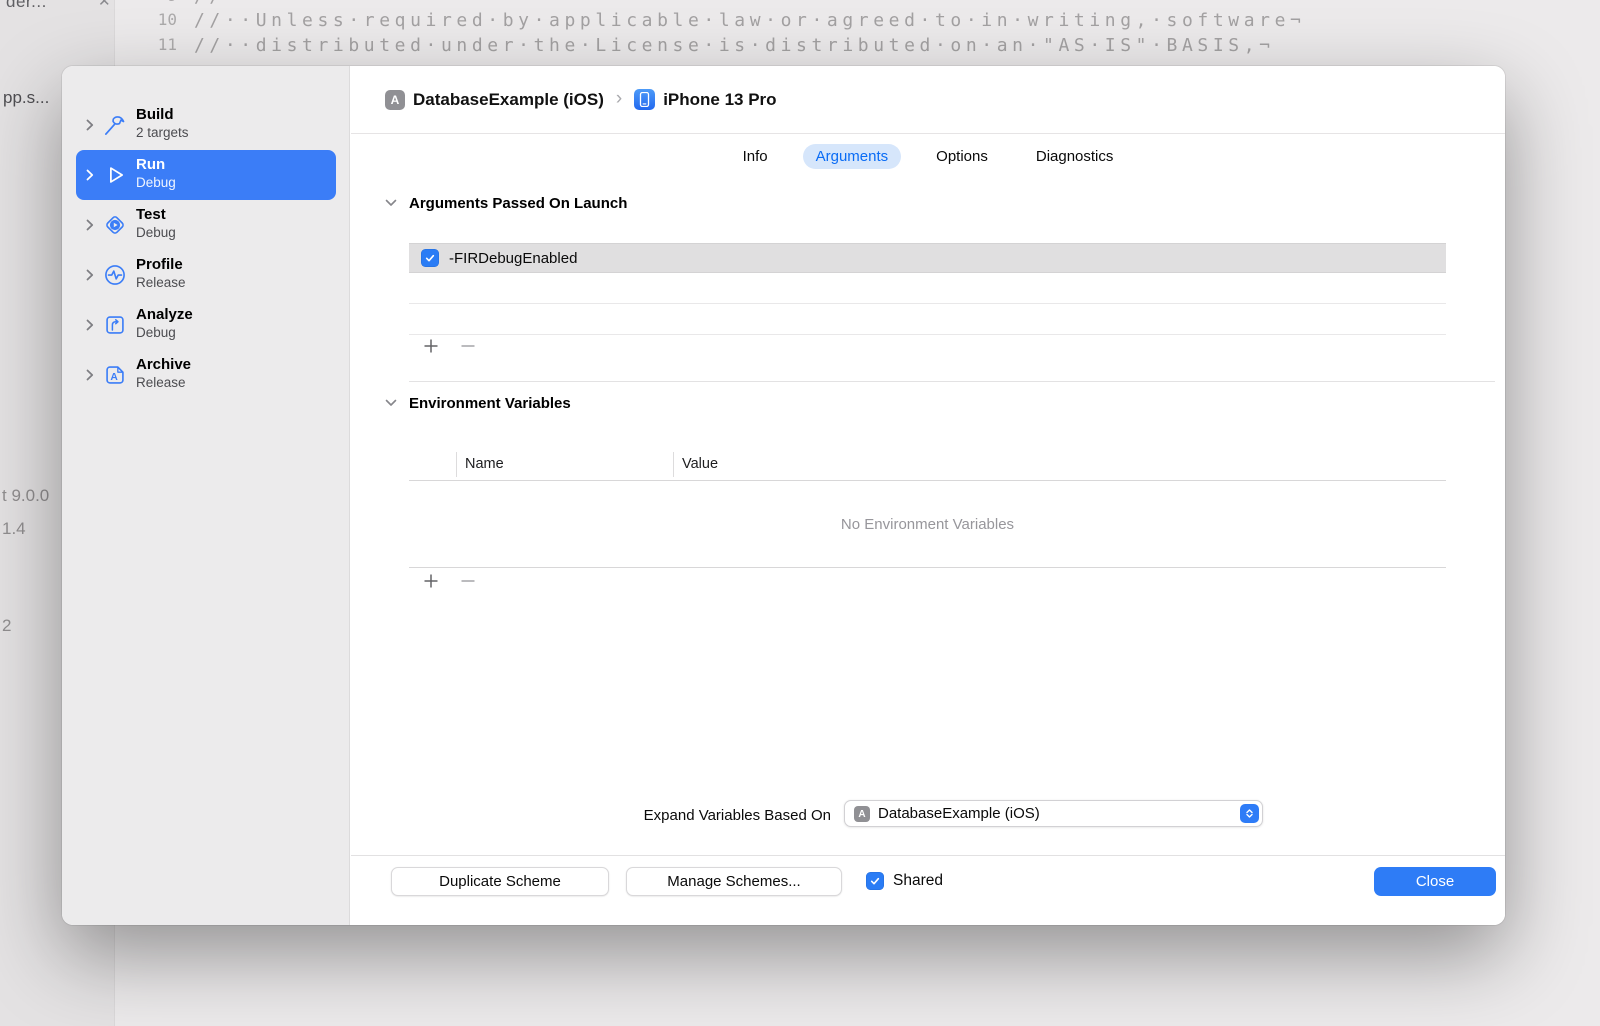 Image resolution: width=1600 pixels, height=1026 pixels. Describe the element at coordinates (206, 275) in the screenshot. I see `sidebar-item-profile: Profile Release` at that location.